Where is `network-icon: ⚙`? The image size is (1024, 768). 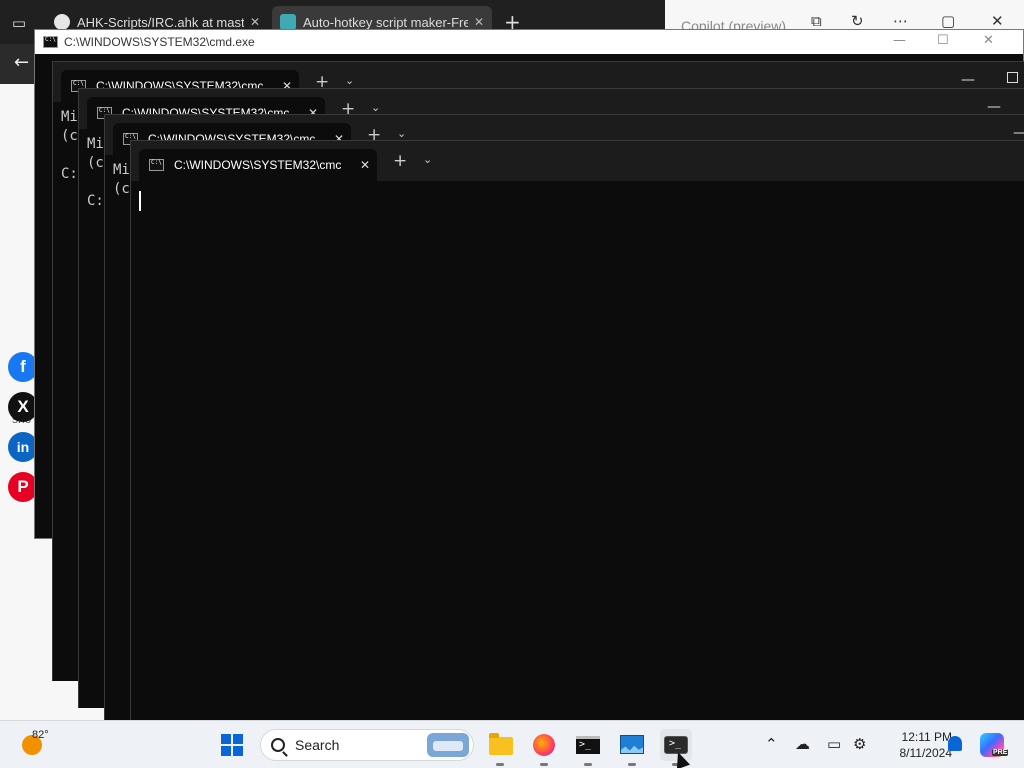 network-icon: ⚙ is located at coordinates (859, 744).